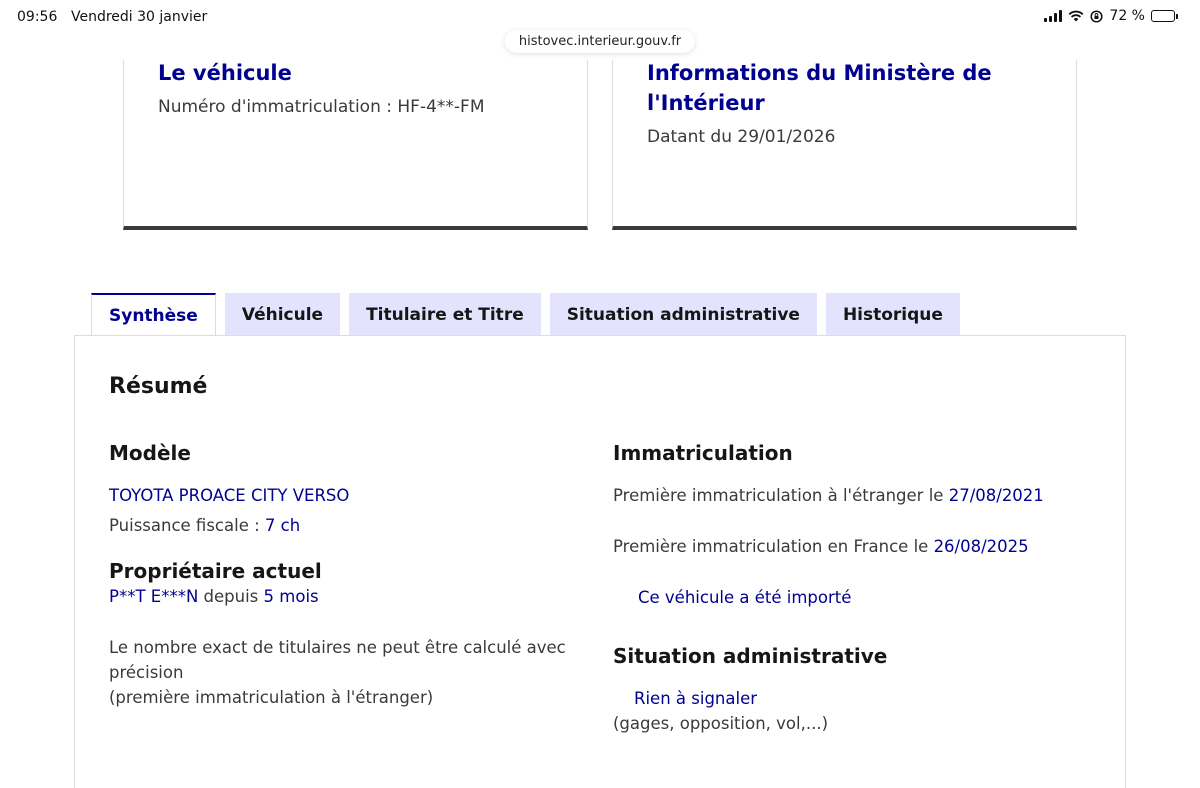  I want to click on model-title: Modèle, so click(150, 453).